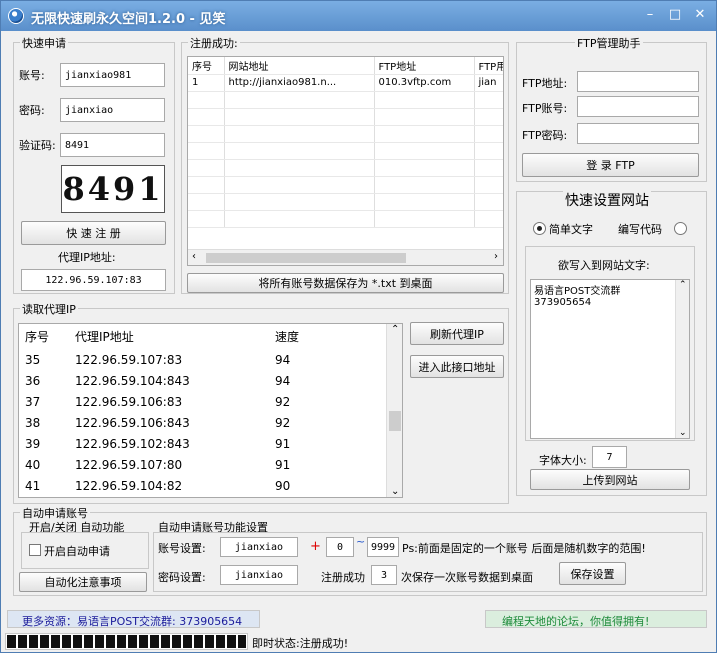 Image resolution: width=717 pixels, height=653 pixels. I want to click on col-proxy-speed: 速度, so click(328, 336).